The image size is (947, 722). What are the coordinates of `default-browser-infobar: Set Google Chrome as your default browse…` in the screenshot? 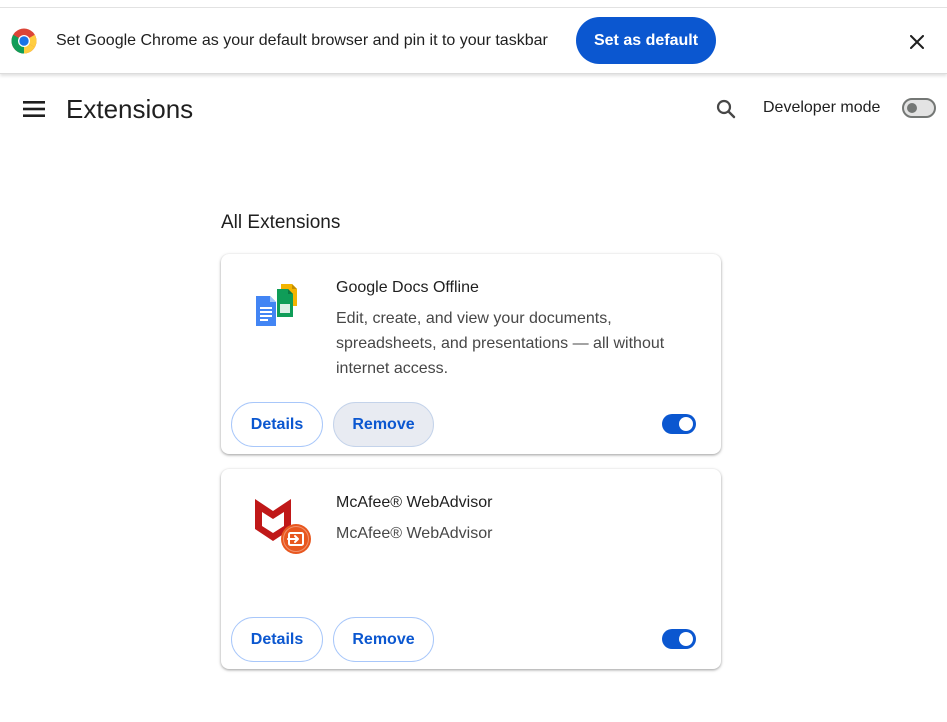 It's located at (473, 41).